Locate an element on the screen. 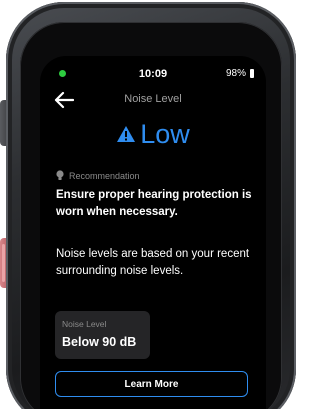 The image size is (320, 409). noise-level-card-label: Noise Level is located at coordinates (84, 324).